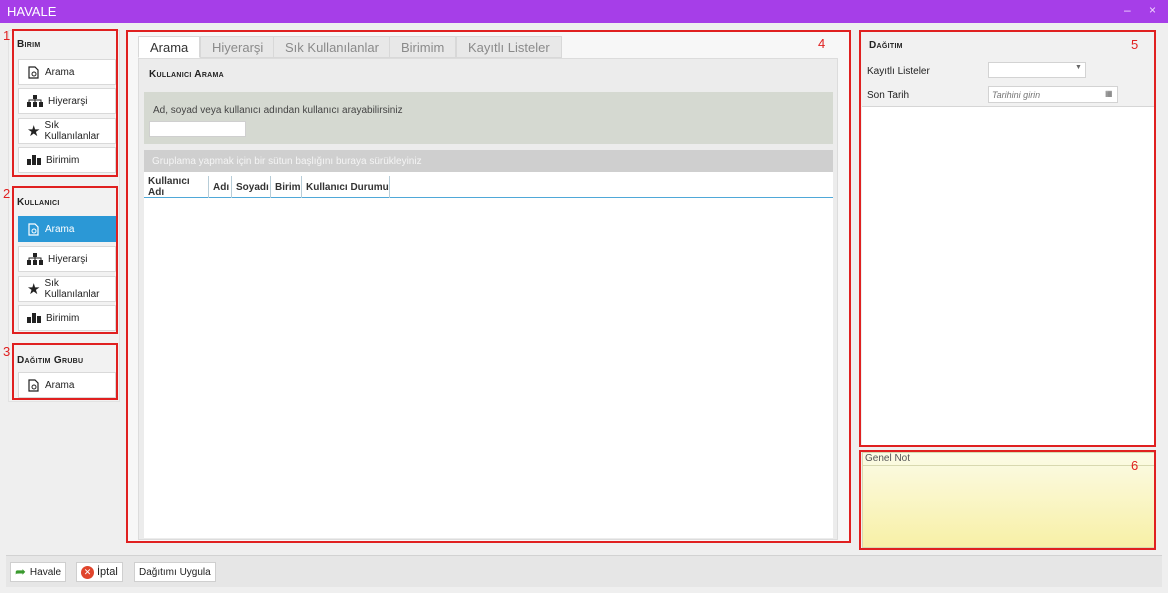 This screenshot has height=593, width=1168. Describe the element at coordinates (72, 289) in the screenshot. I see `kullanici-sik-label: Sık Kullanılanlar` at that location.